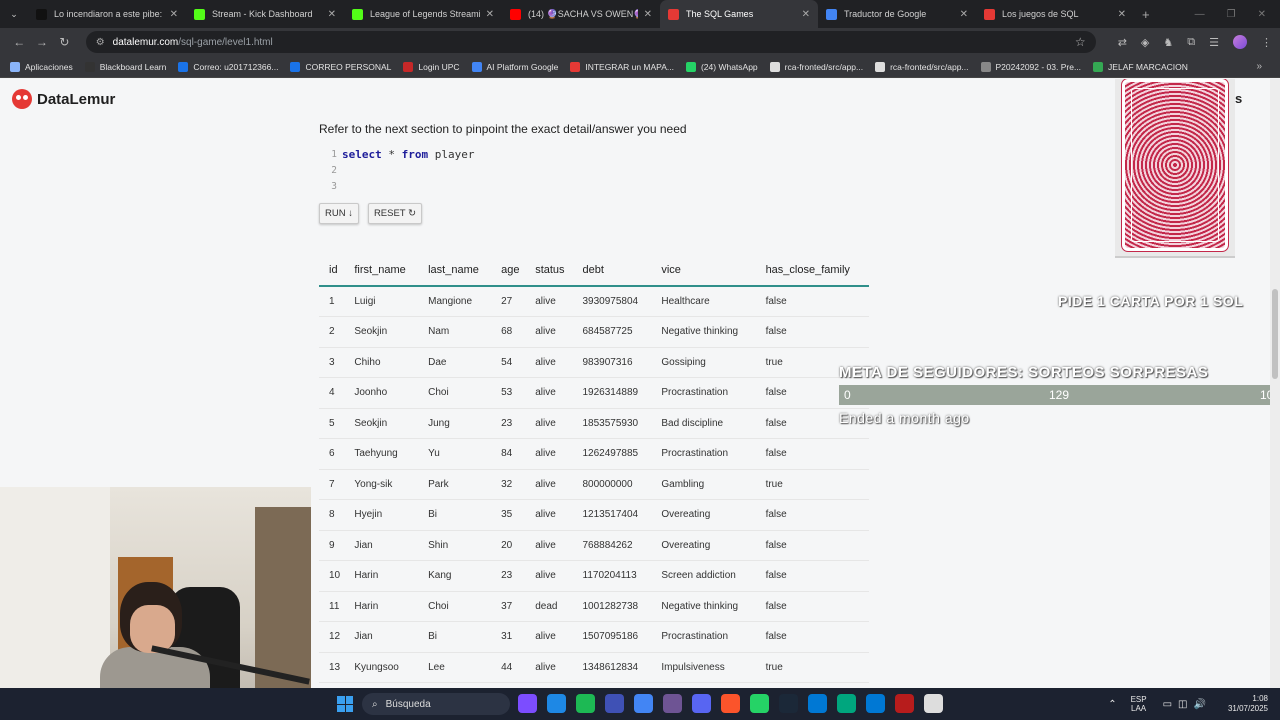 The width and height of the screenshot is (1280, 720). I want to click on browser-tab: Lo incendiaron a este pibe: una ✕, so click(107, 14).